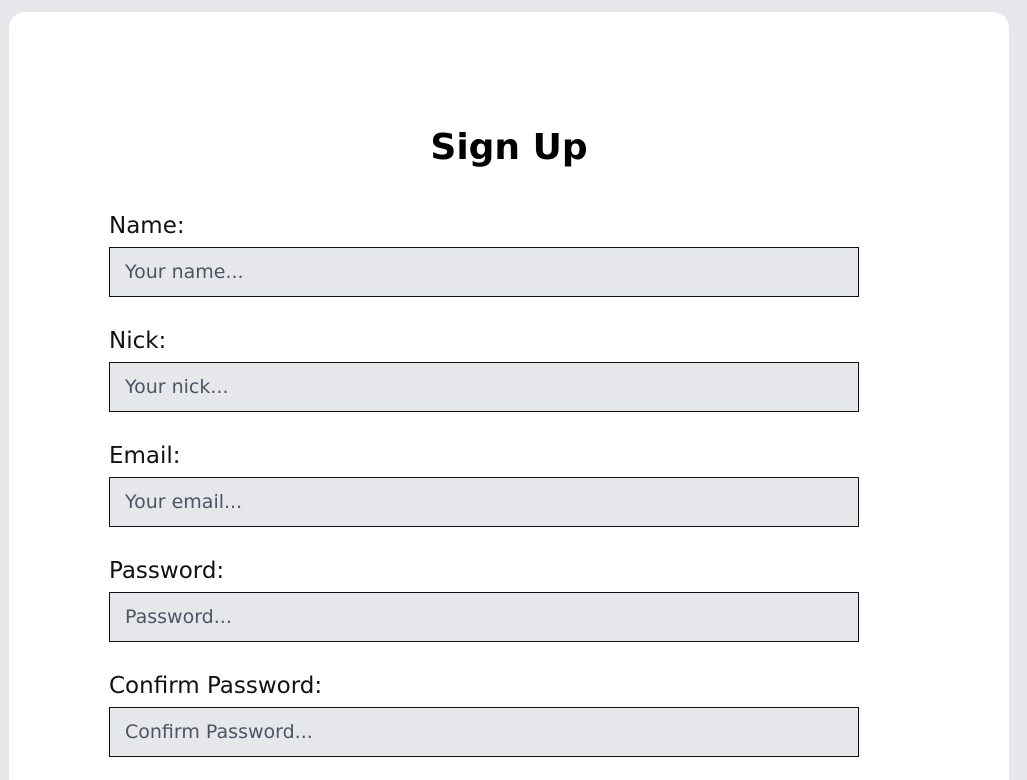 This screenshot has height=780, width=1027. I want to click on confirm-password-label: Confirm Password:, so click(216, 686).